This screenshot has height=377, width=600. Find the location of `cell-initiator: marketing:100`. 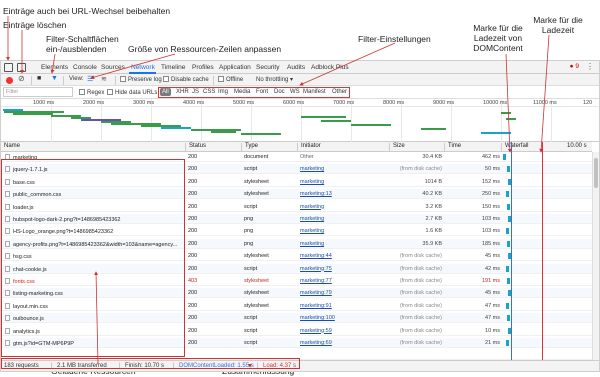

cell-initiator: marketing:100 is located at coordinates (344, 318).